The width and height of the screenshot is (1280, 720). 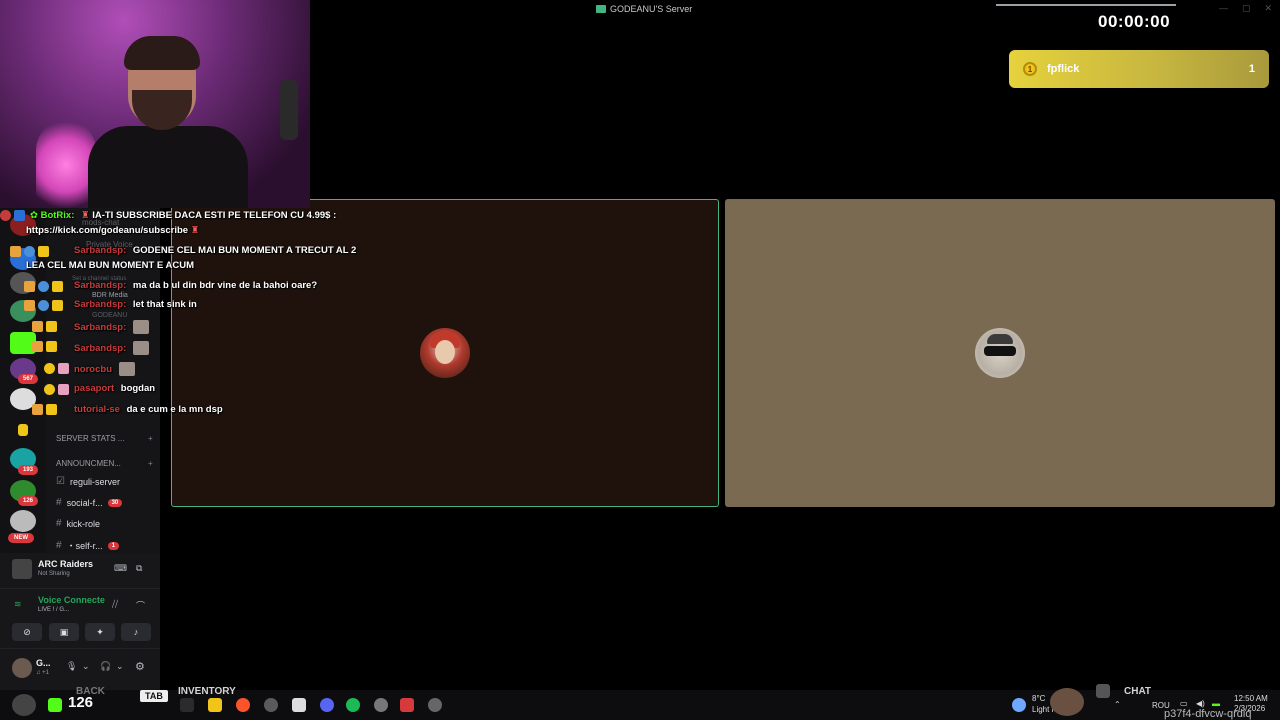 What do you see at coordinates (154, 696) in the screenshot?
I see `tab-key: TAB` at bounding box center [154, 696].